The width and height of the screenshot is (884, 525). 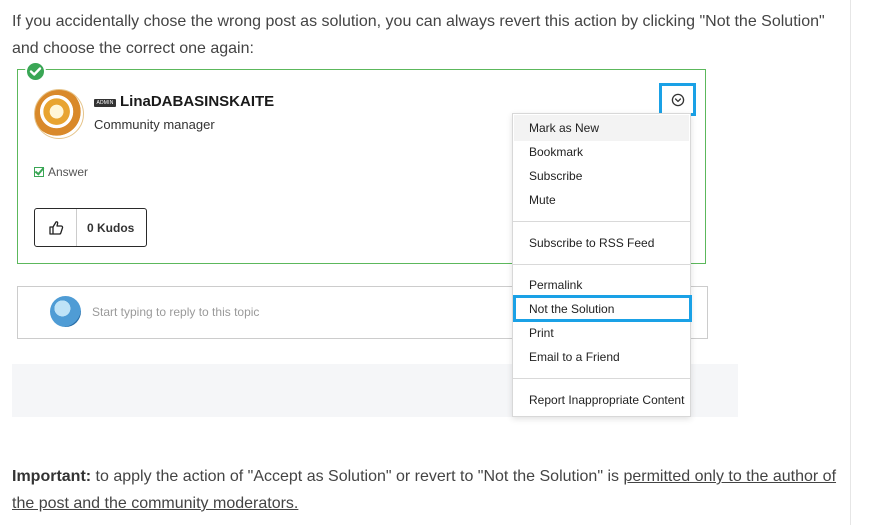 I want to click on menu-item-mute: Mute, so click(x=542, y=200).